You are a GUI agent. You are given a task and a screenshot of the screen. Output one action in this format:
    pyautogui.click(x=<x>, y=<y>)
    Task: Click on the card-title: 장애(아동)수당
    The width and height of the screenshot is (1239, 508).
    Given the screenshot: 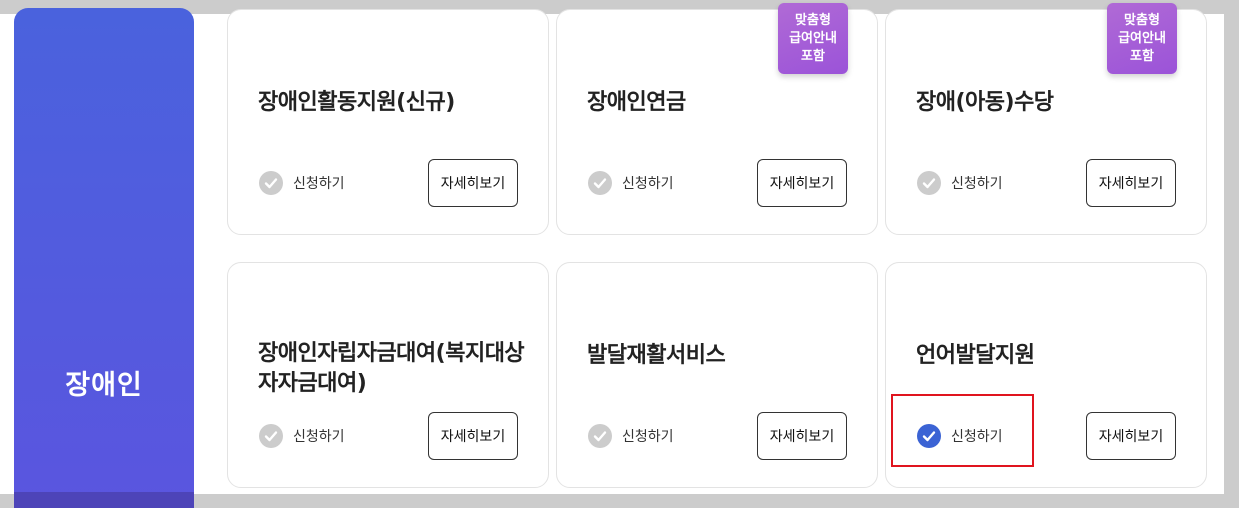 What is the action you would take?
    pyautogui.click(x=985, y=102)
    